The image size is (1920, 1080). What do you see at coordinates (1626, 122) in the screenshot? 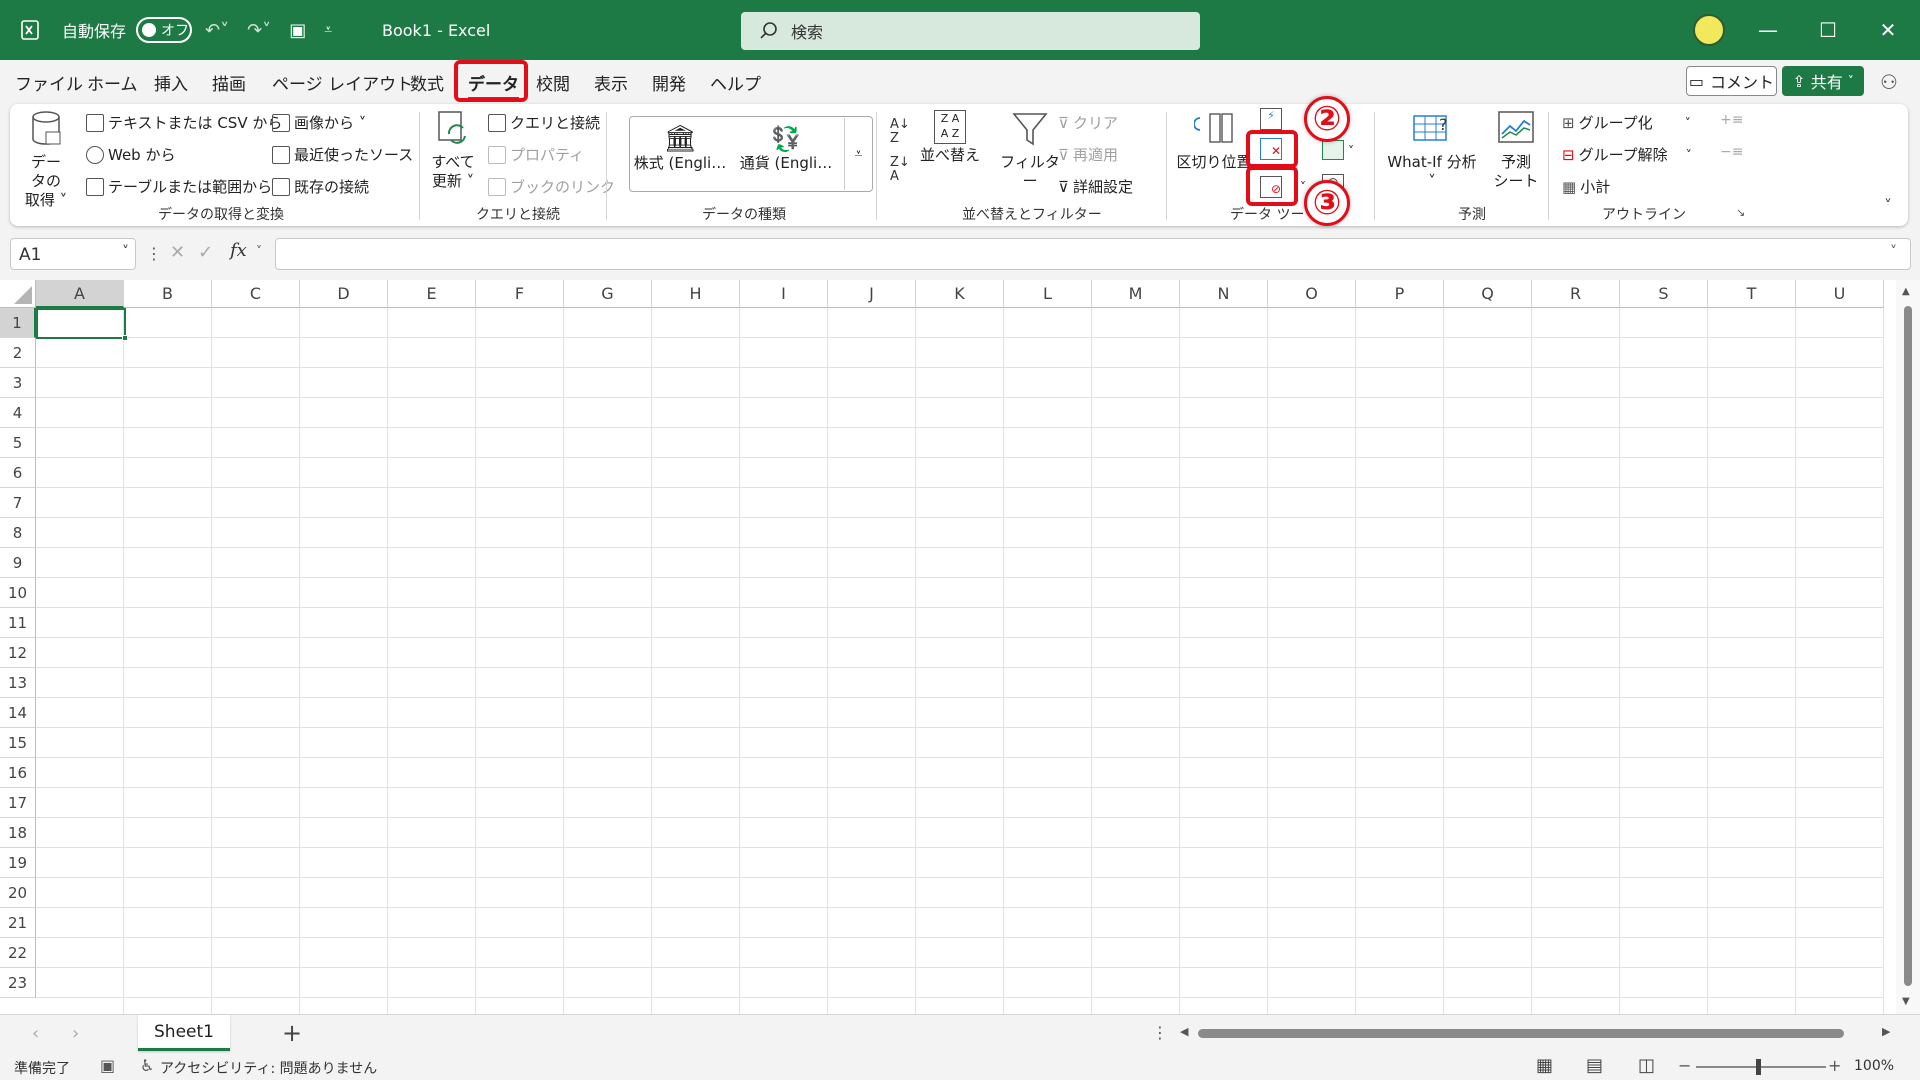
I see `group-rows: ⊞ グループ化 ˅` at bounding box center [1626, 122].